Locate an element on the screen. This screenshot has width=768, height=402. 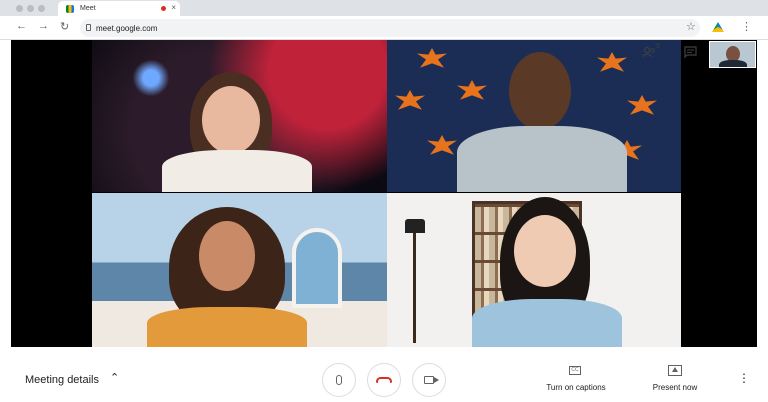
lock-icon is located at coordinates (88, 27).